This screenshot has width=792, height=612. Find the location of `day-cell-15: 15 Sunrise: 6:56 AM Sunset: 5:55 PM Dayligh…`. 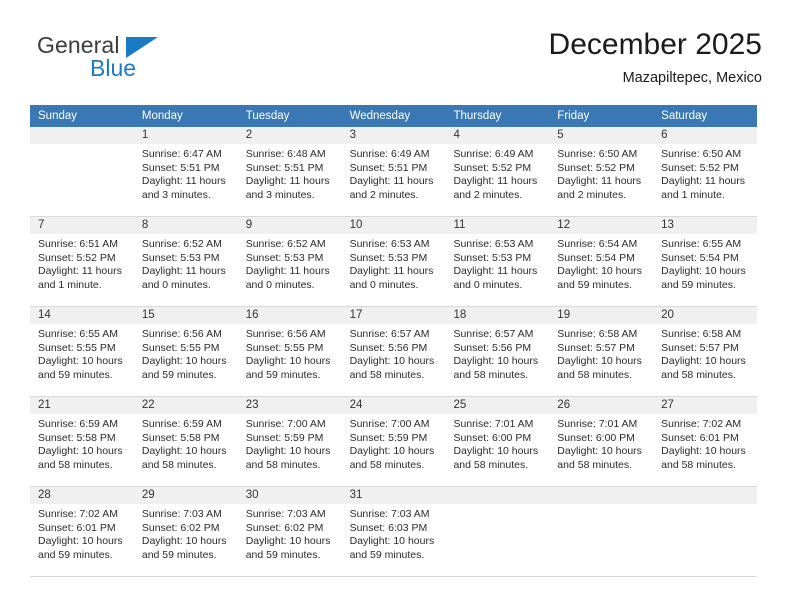

day-cell-15: 15 Sunrise: 6:56 AM Sunset: 5:55 PM Dayligh… is located at coordinates (185, 351).